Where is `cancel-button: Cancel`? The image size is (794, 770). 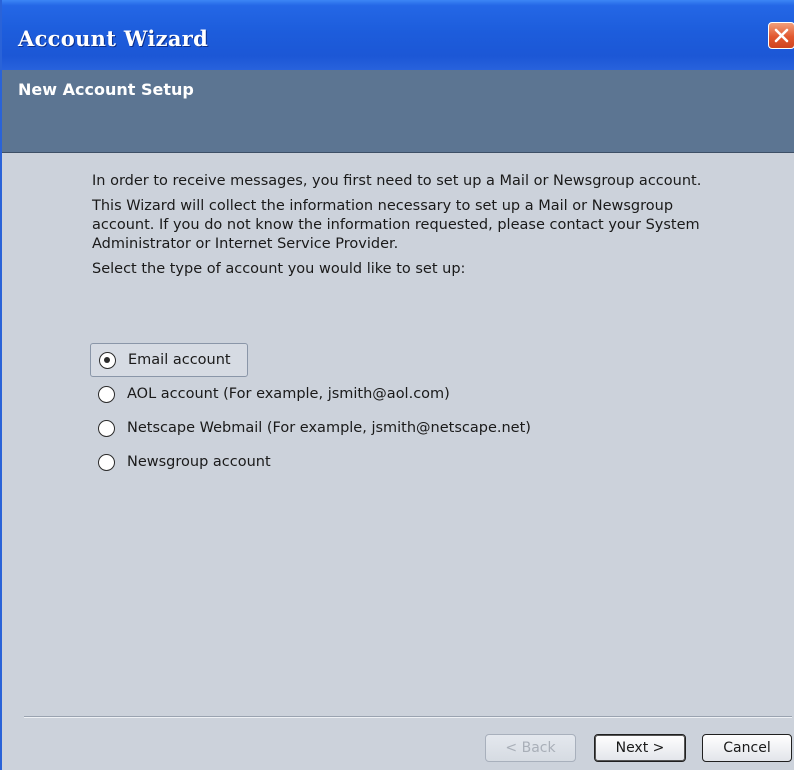
cancel-button: Cancel is located at coordinates (747, 748).